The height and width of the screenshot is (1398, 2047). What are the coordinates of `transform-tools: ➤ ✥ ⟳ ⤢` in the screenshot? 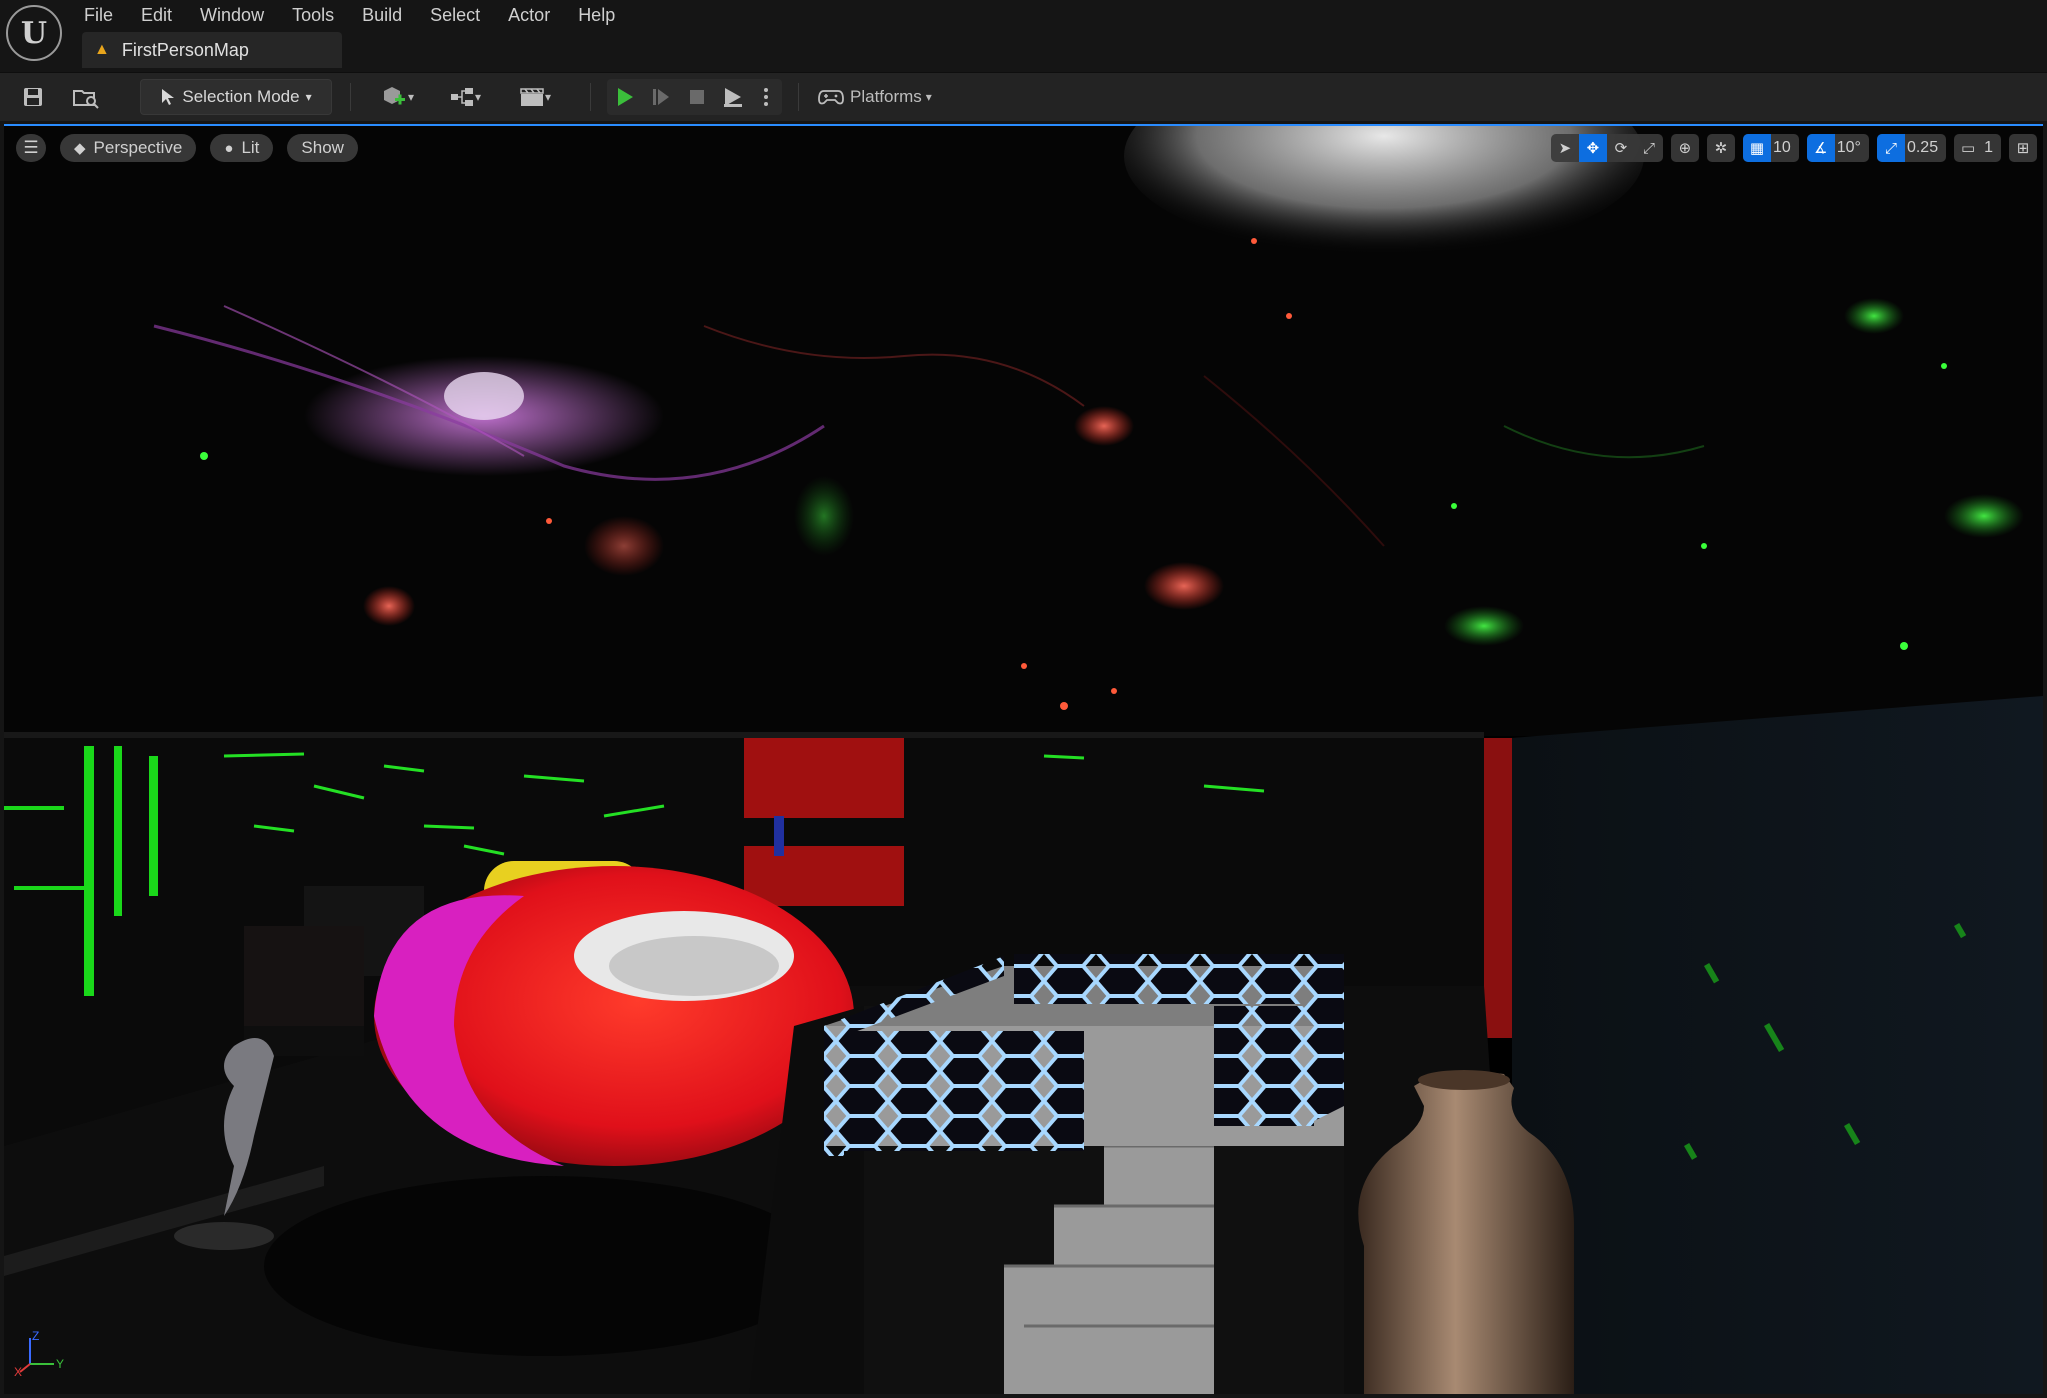 It's located at (1606, 148).